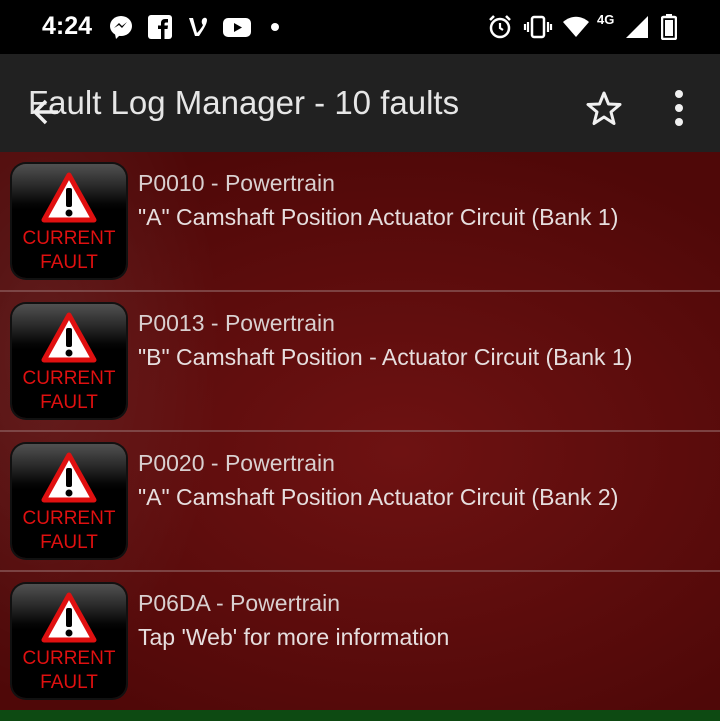  I want to click on fault-code: P0013 - Powertrain, so click(236, 323).